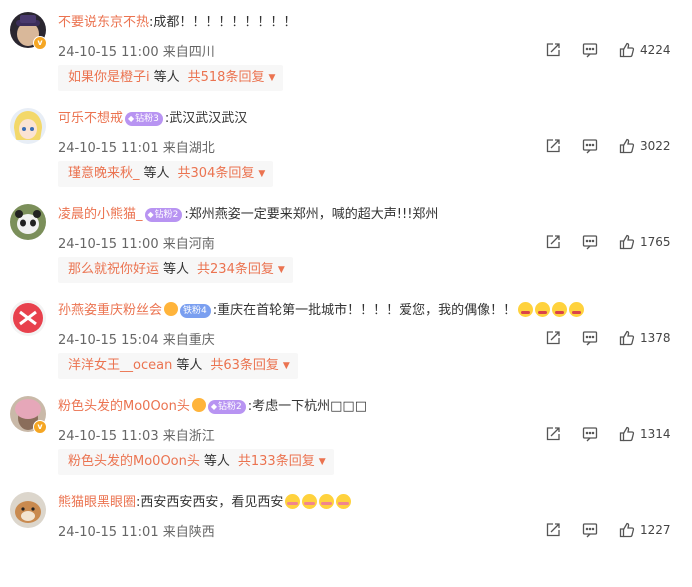  Describe the element at coordinates (104, 173) in the screenshot. I see `reply-username: 瑾意晚来秋_` at that location.